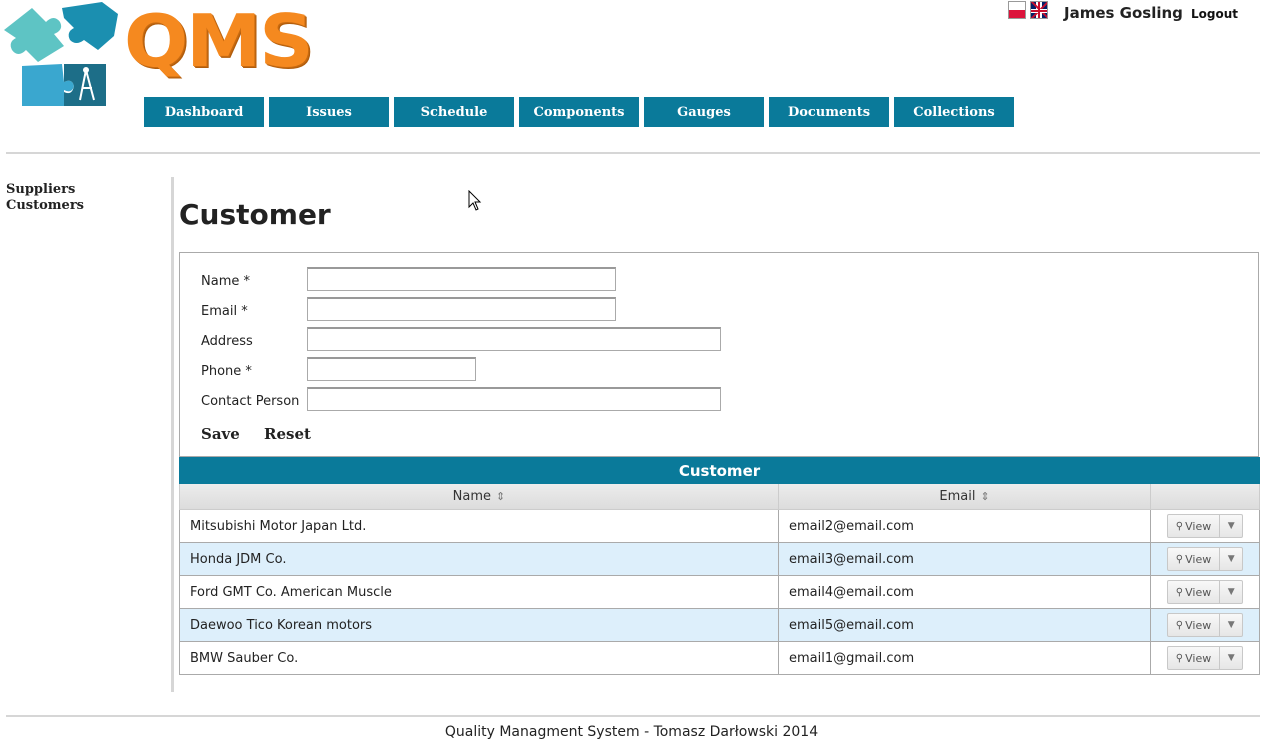 This screenshot has width=1263, height=742. I want to click on table-row: BMW Sauber Co. email1@gmail.com ⚲ View ▼, so click(719, 658).